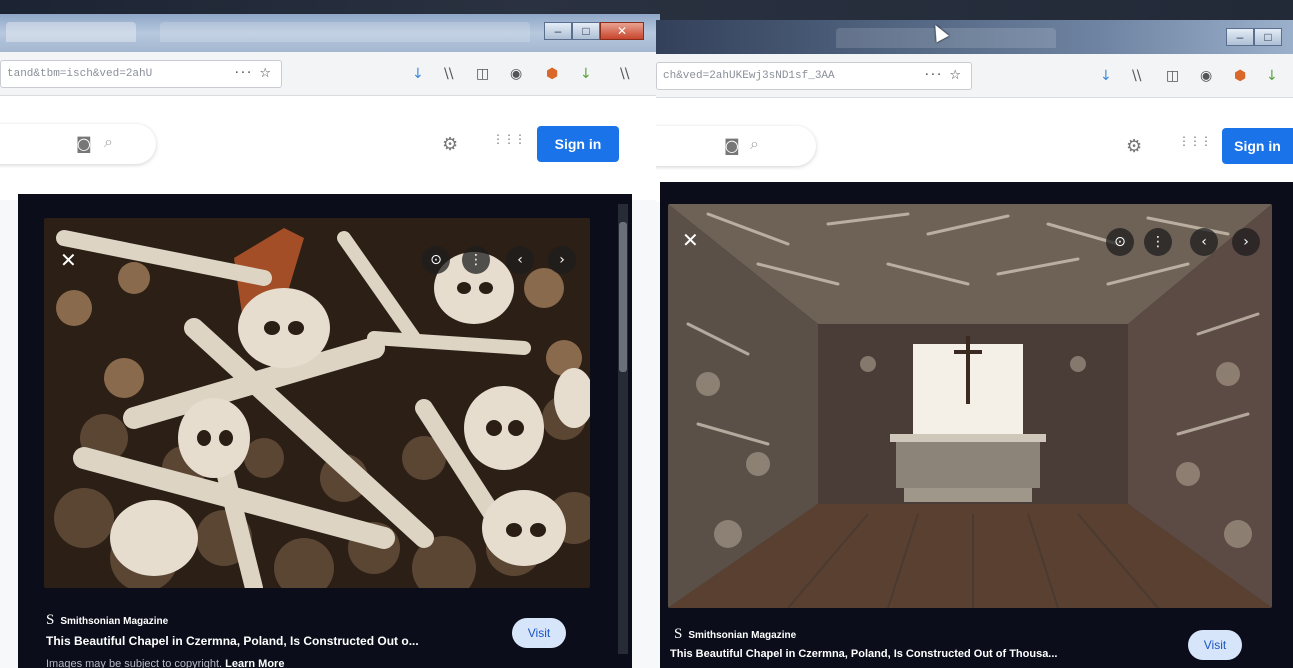 Image resolution: width=1293 pixels, height=668 pixels. Describe the element at coordinates (623, 297) in the screenshot. I see `scrollbar-thumb` at that location.